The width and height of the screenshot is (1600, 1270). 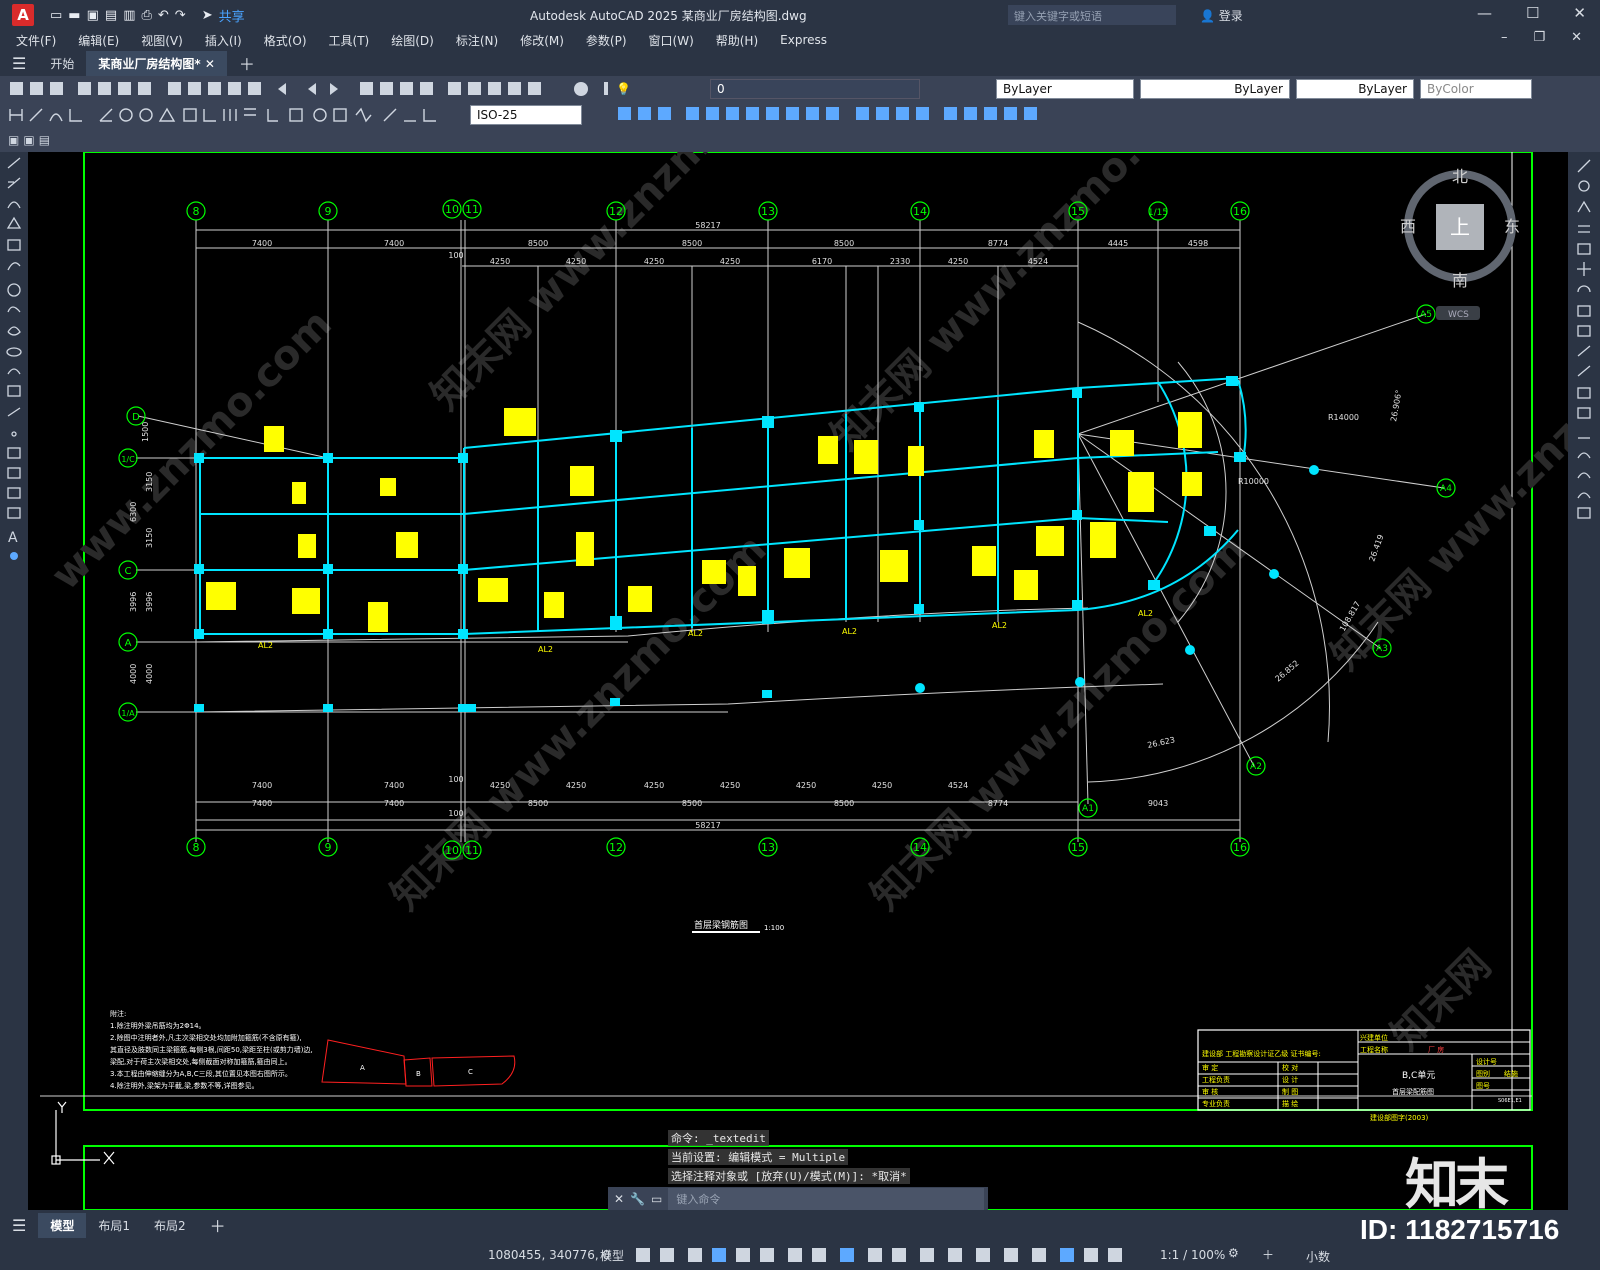 What do you see at coordinates (285, 40) in the screenshot?
I see `menu-format: 格式(O)` at bounding box center [285, 40].